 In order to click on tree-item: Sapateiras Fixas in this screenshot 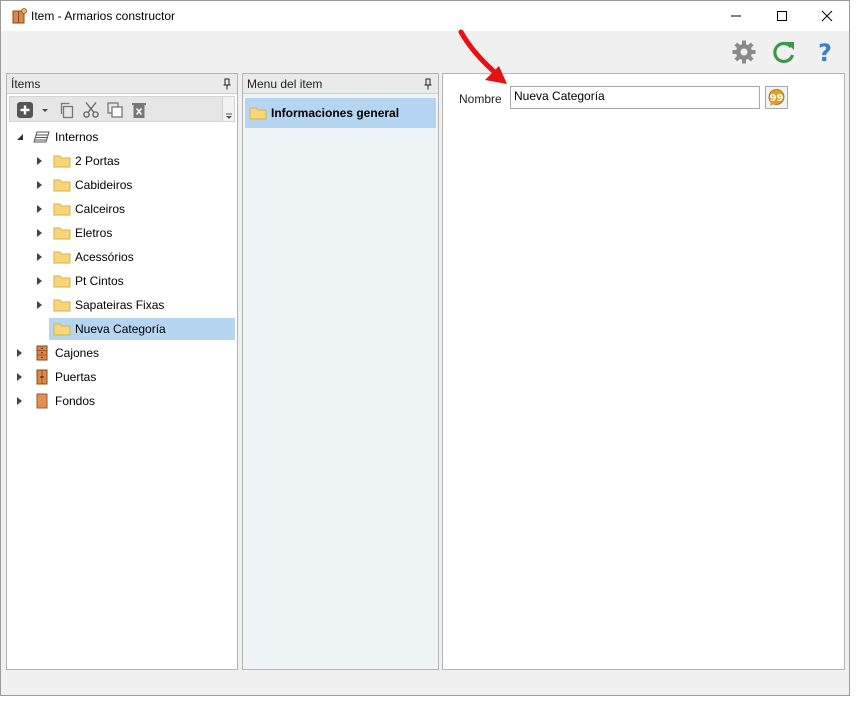, I will do `click(122, 305)`.